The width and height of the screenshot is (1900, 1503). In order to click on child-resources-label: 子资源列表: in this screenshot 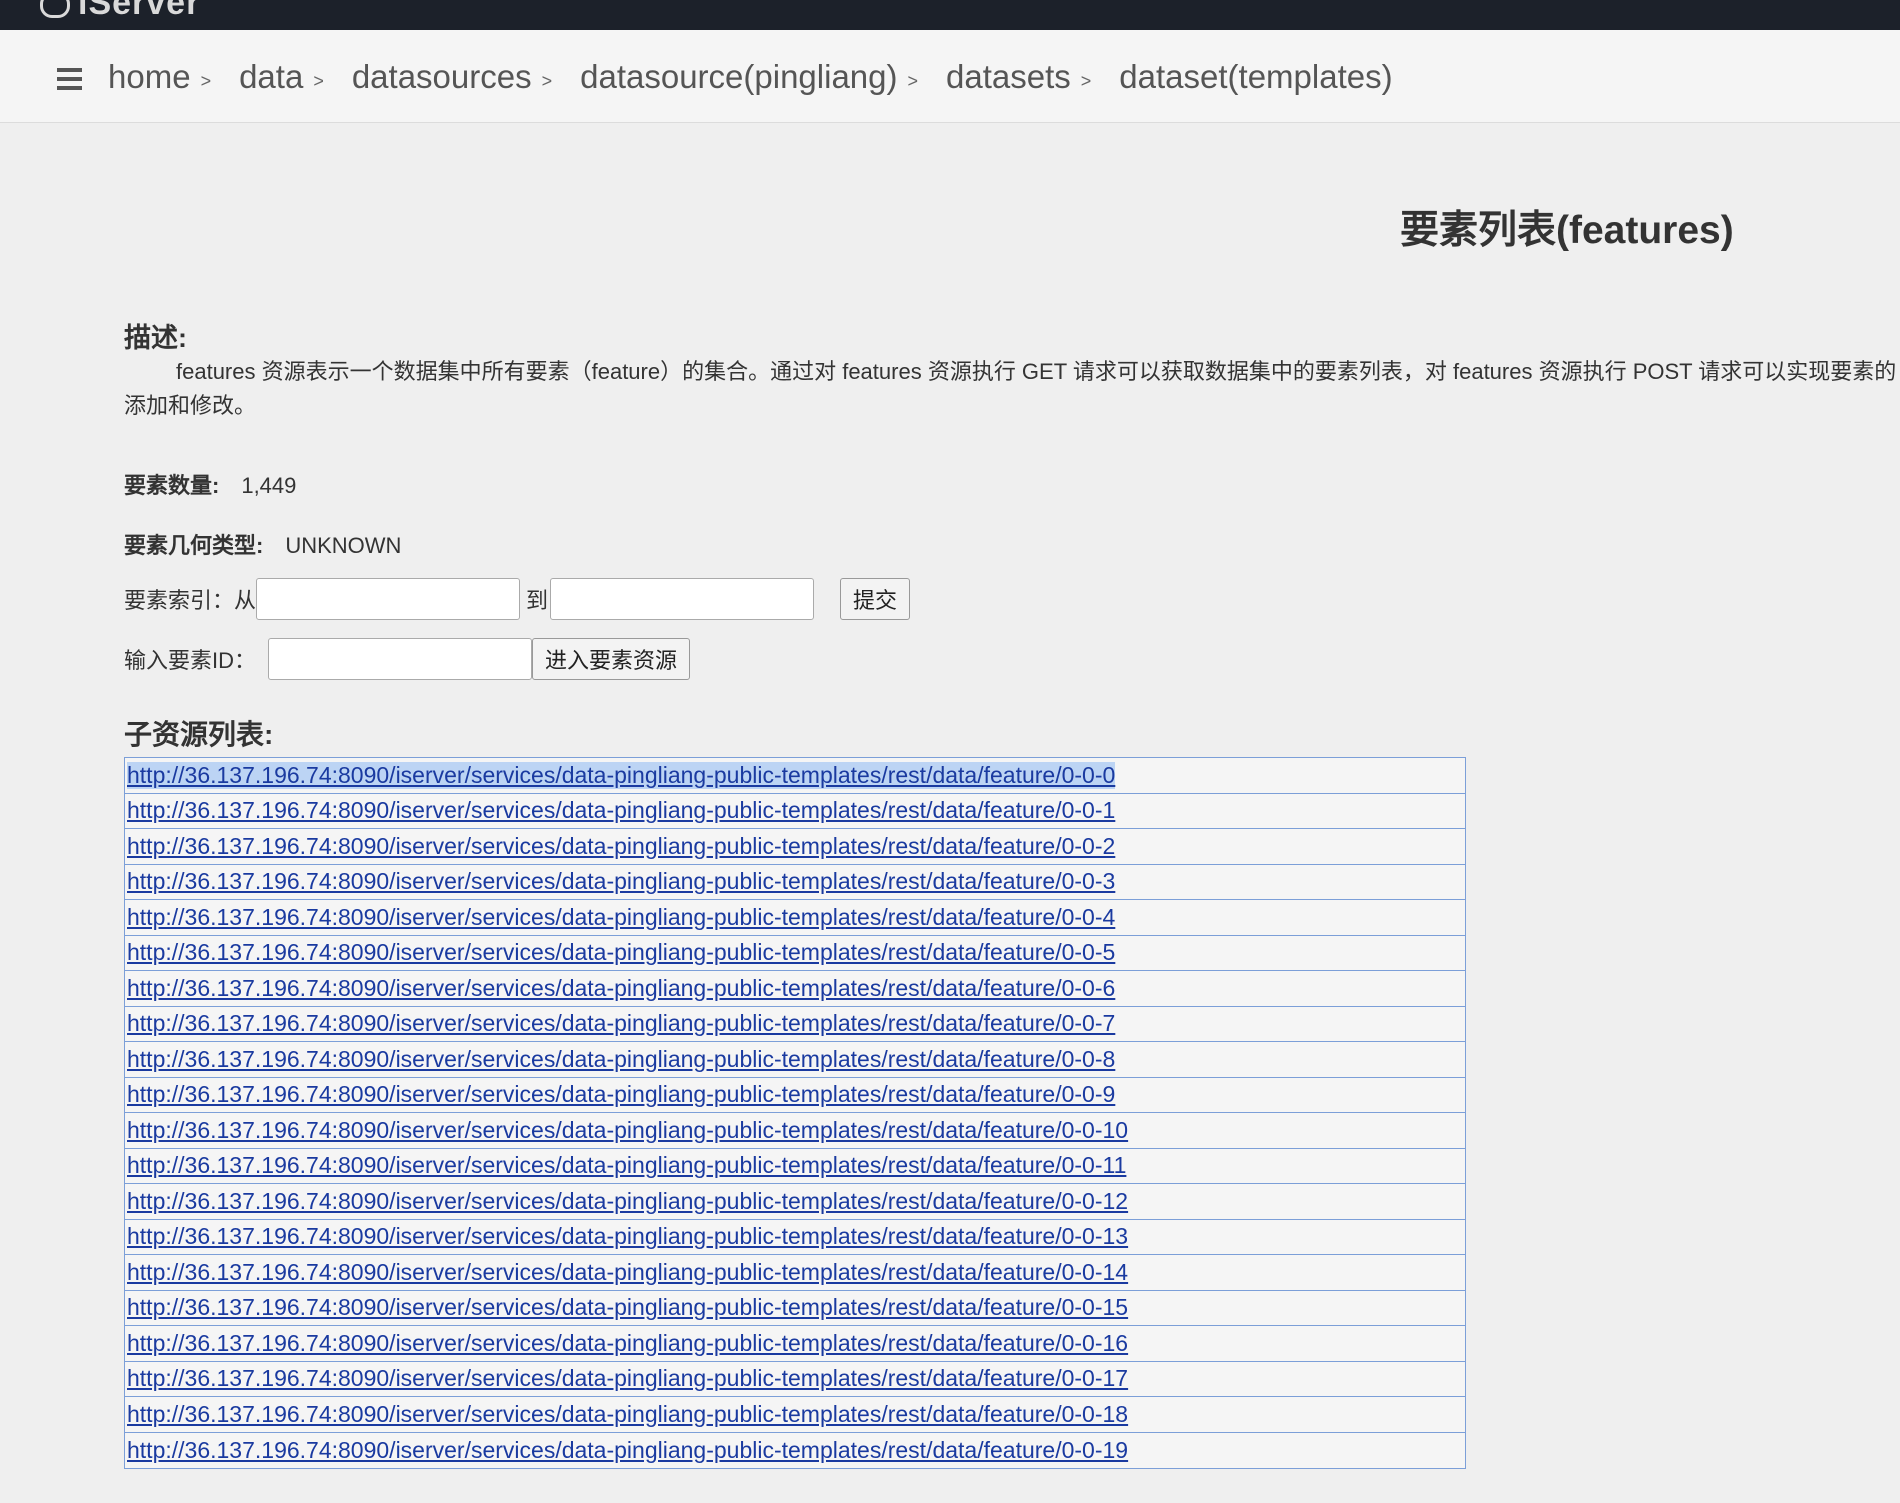, I will do `click(199, 734)`.